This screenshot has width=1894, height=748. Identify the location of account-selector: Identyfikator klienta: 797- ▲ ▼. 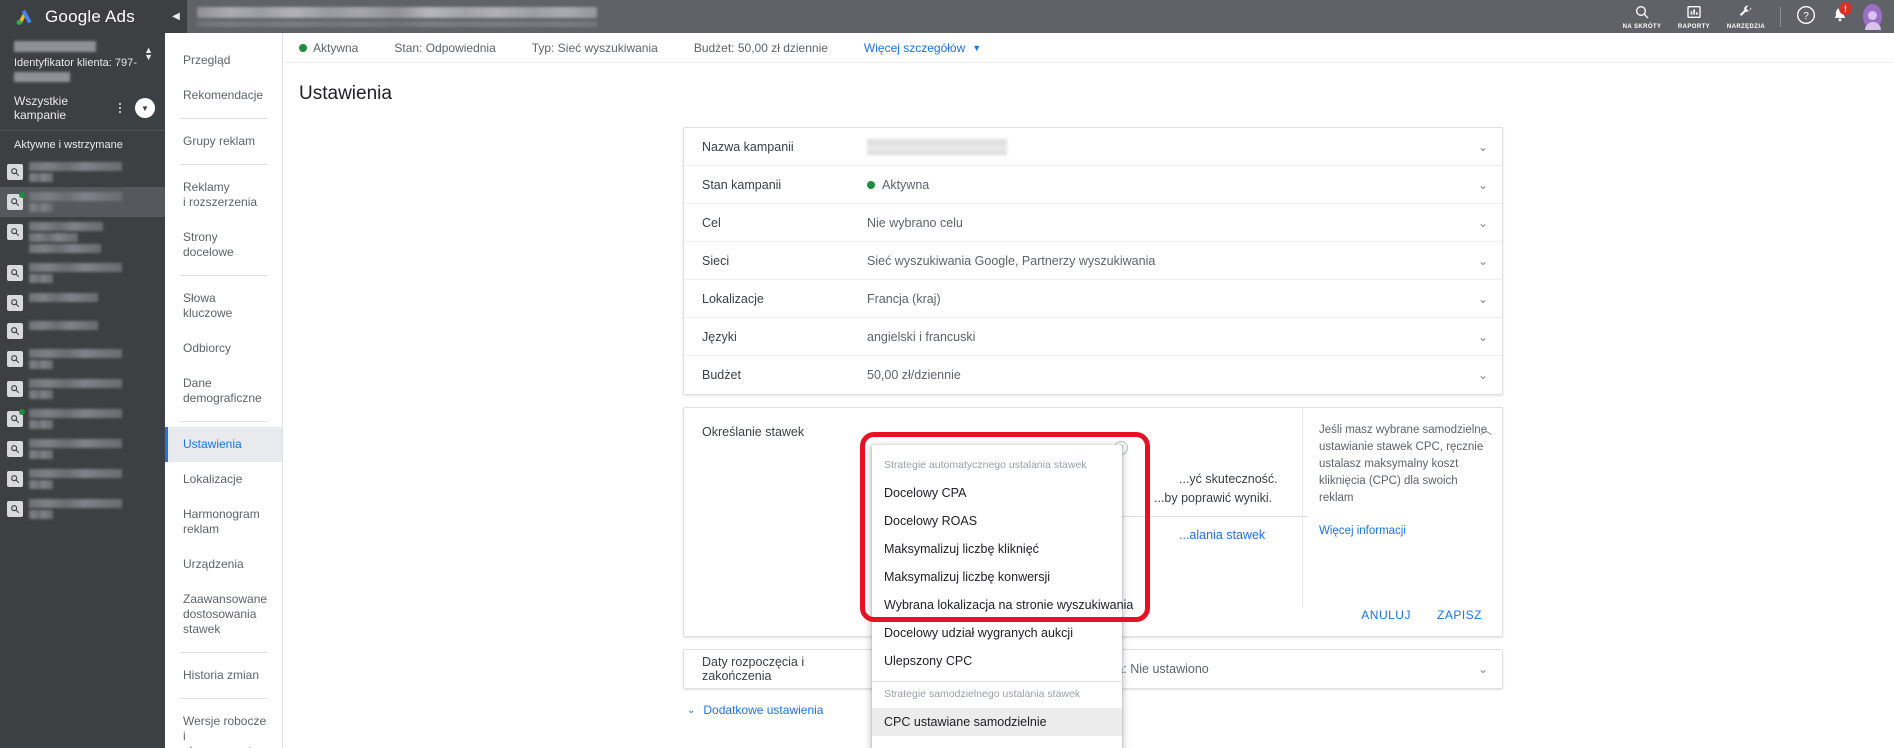
(82, 60).